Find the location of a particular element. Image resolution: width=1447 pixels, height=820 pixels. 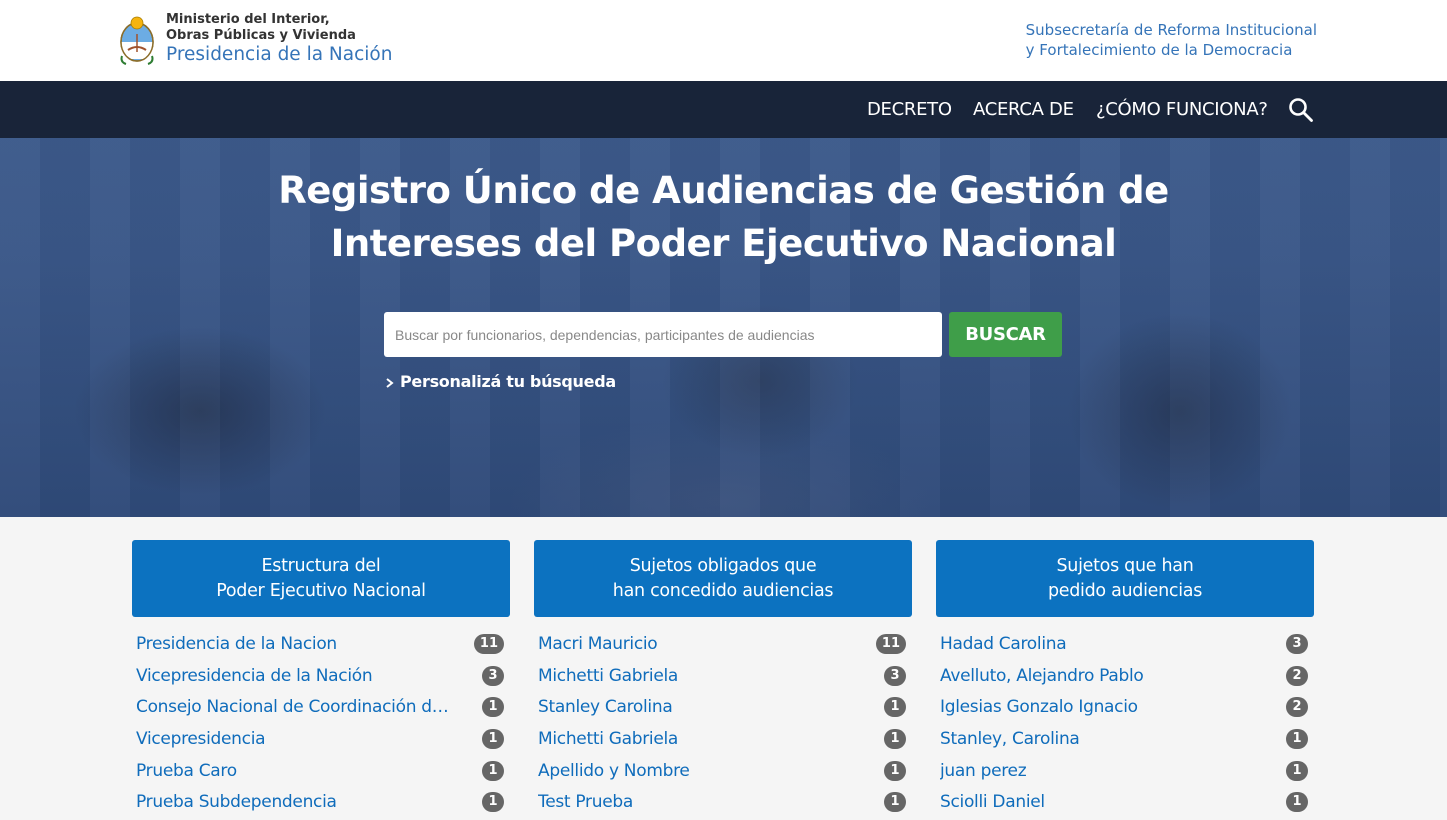

list-item-name: Presidencia de la Nacion is located at coordinates (236, 644).